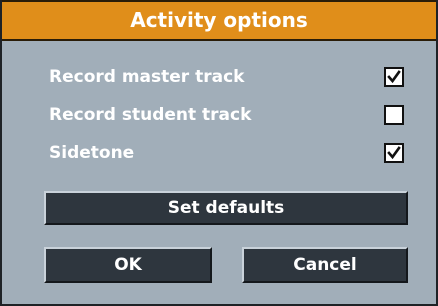  I want to click on record-student-track-label: Record student track, so click(150, 115).